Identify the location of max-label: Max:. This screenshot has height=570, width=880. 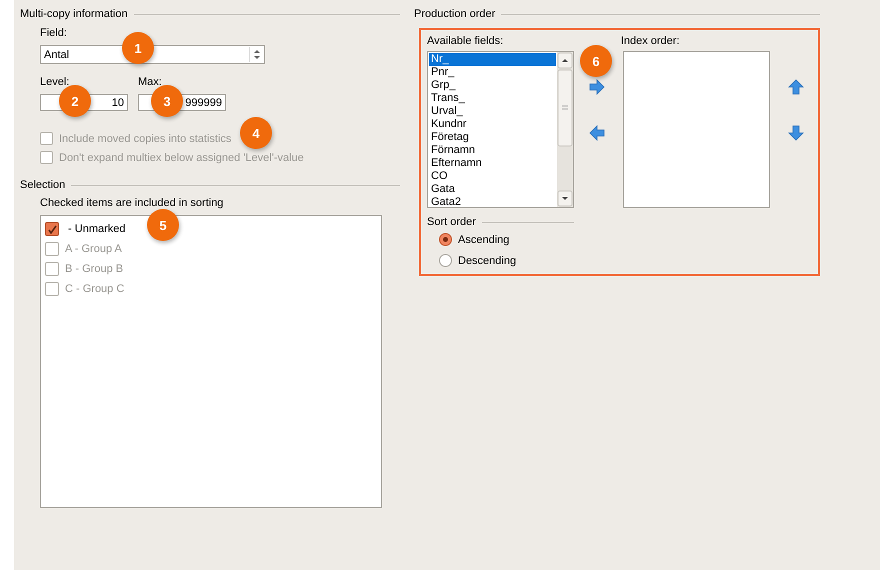
(150, 82).